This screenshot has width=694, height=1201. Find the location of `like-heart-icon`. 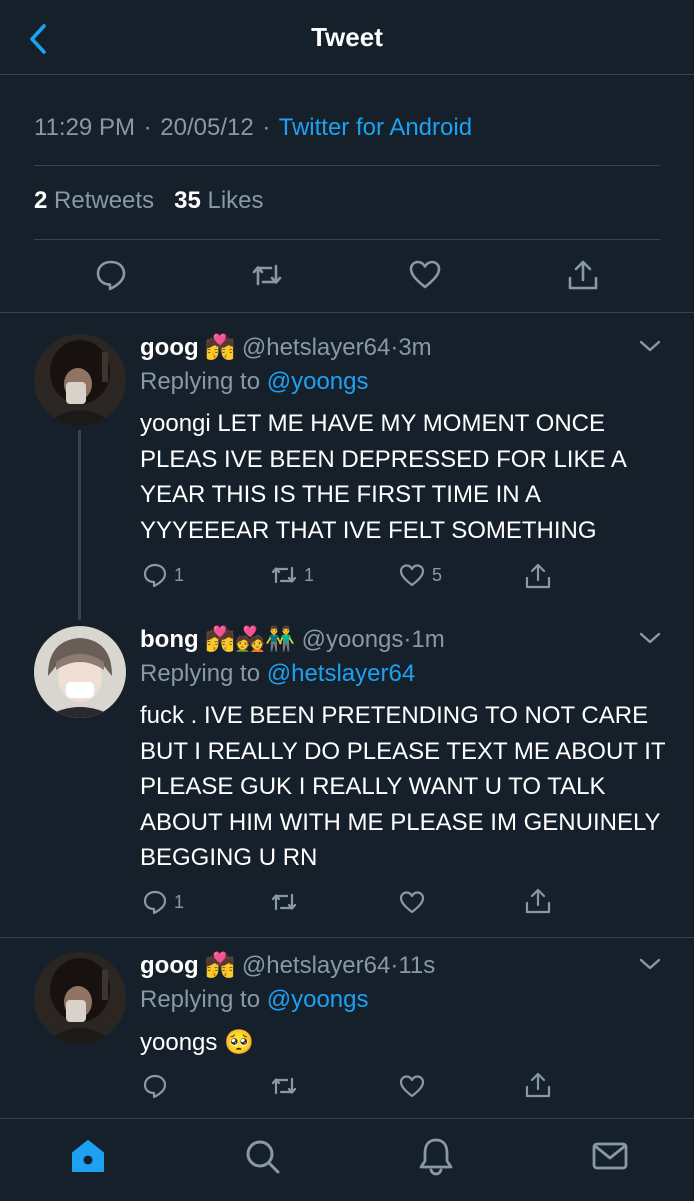

like-heart-icon is located at coordinates (425, 275).